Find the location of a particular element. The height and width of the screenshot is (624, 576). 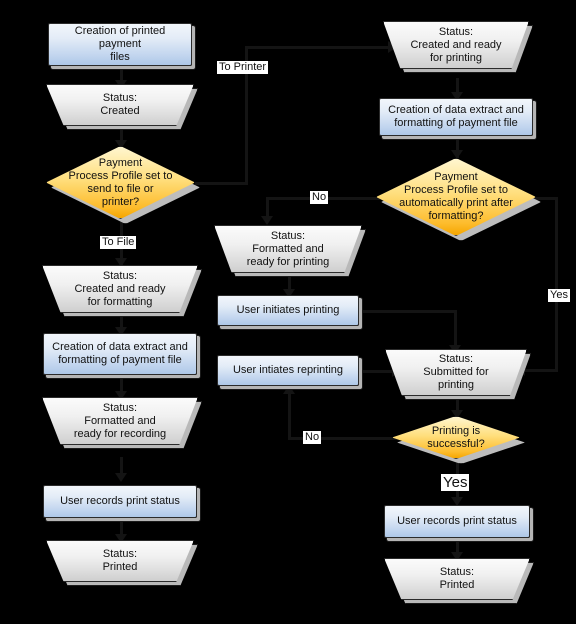

connector-n13-n15-seg1 is located at coordinates (407, 311).